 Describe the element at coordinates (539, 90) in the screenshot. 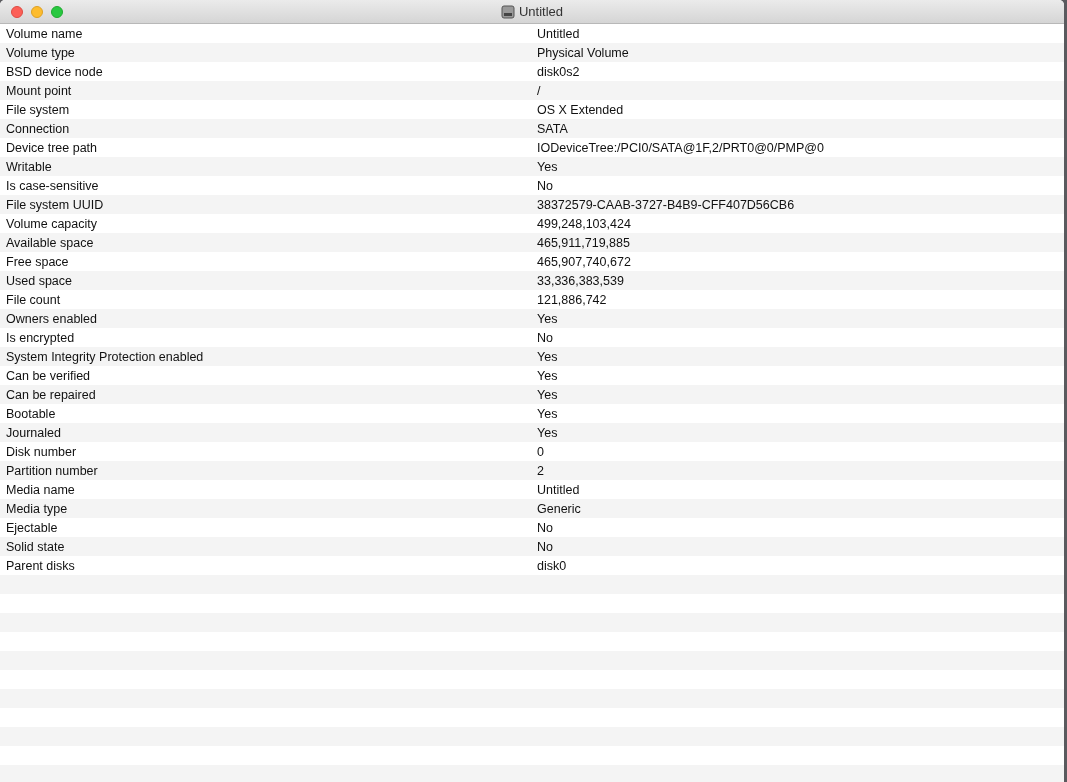

I see `property-value: /` at that location.